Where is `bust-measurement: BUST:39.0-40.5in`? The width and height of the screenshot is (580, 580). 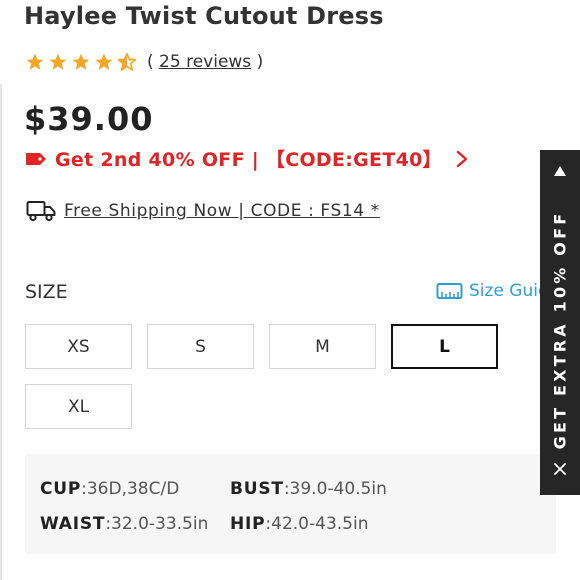 bust-measurement: BUST:39.0-40.5in is located at coordinates (308, 489).